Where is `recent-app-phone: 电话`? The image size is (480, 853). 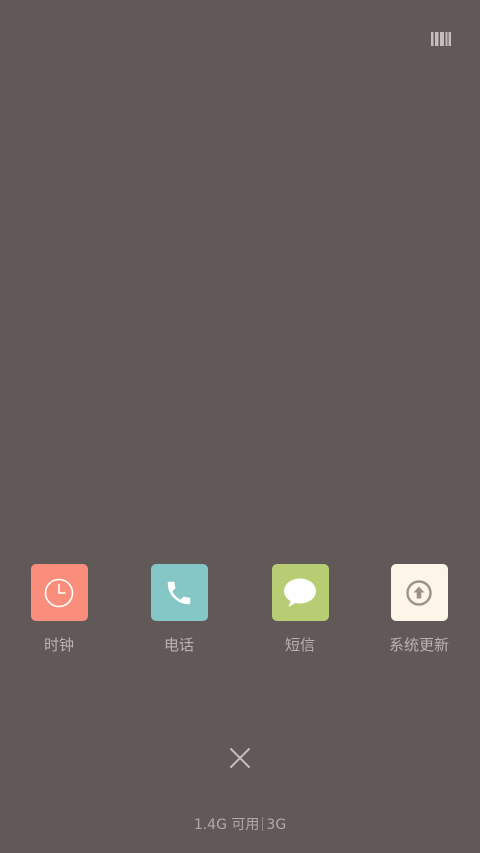
recent-app-phone: 电话 is located at coordinates (179, 609).